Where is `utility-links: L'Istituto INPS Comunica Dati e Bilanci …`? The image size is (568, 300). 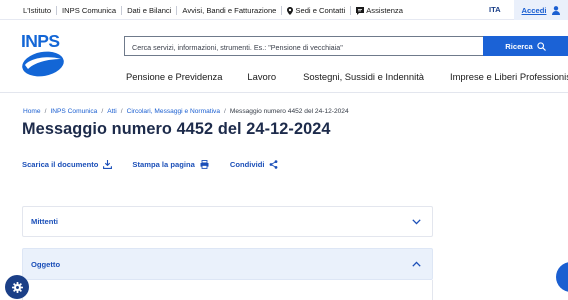 utility-links: L'Istituto INPS Comunica Dati e Bilanci … is located at coordinates (213, 10).